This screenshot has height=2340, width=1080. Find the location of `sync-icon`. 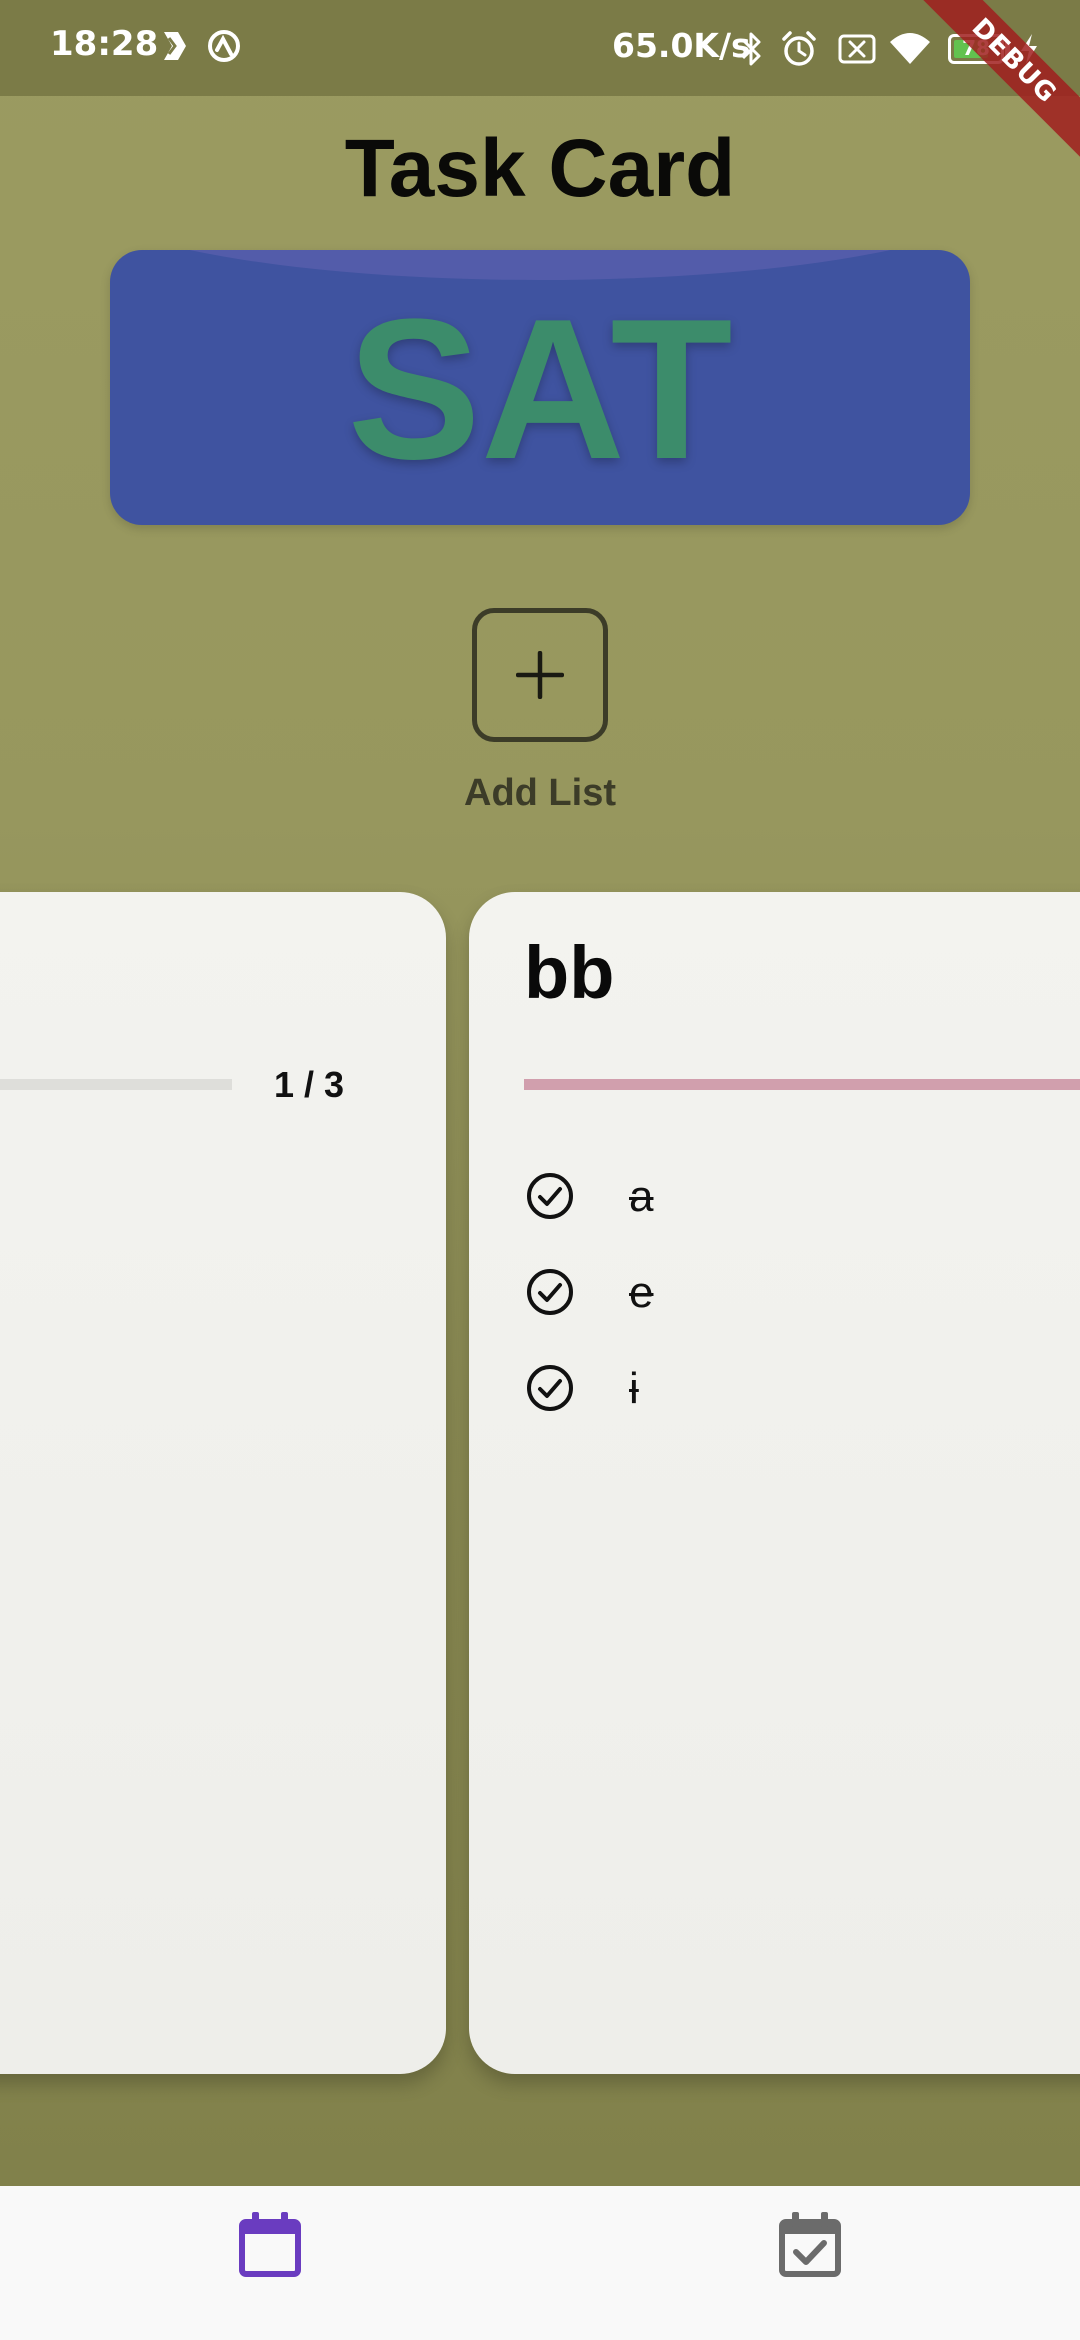

sync-icon is located at coordinates (224, 48).